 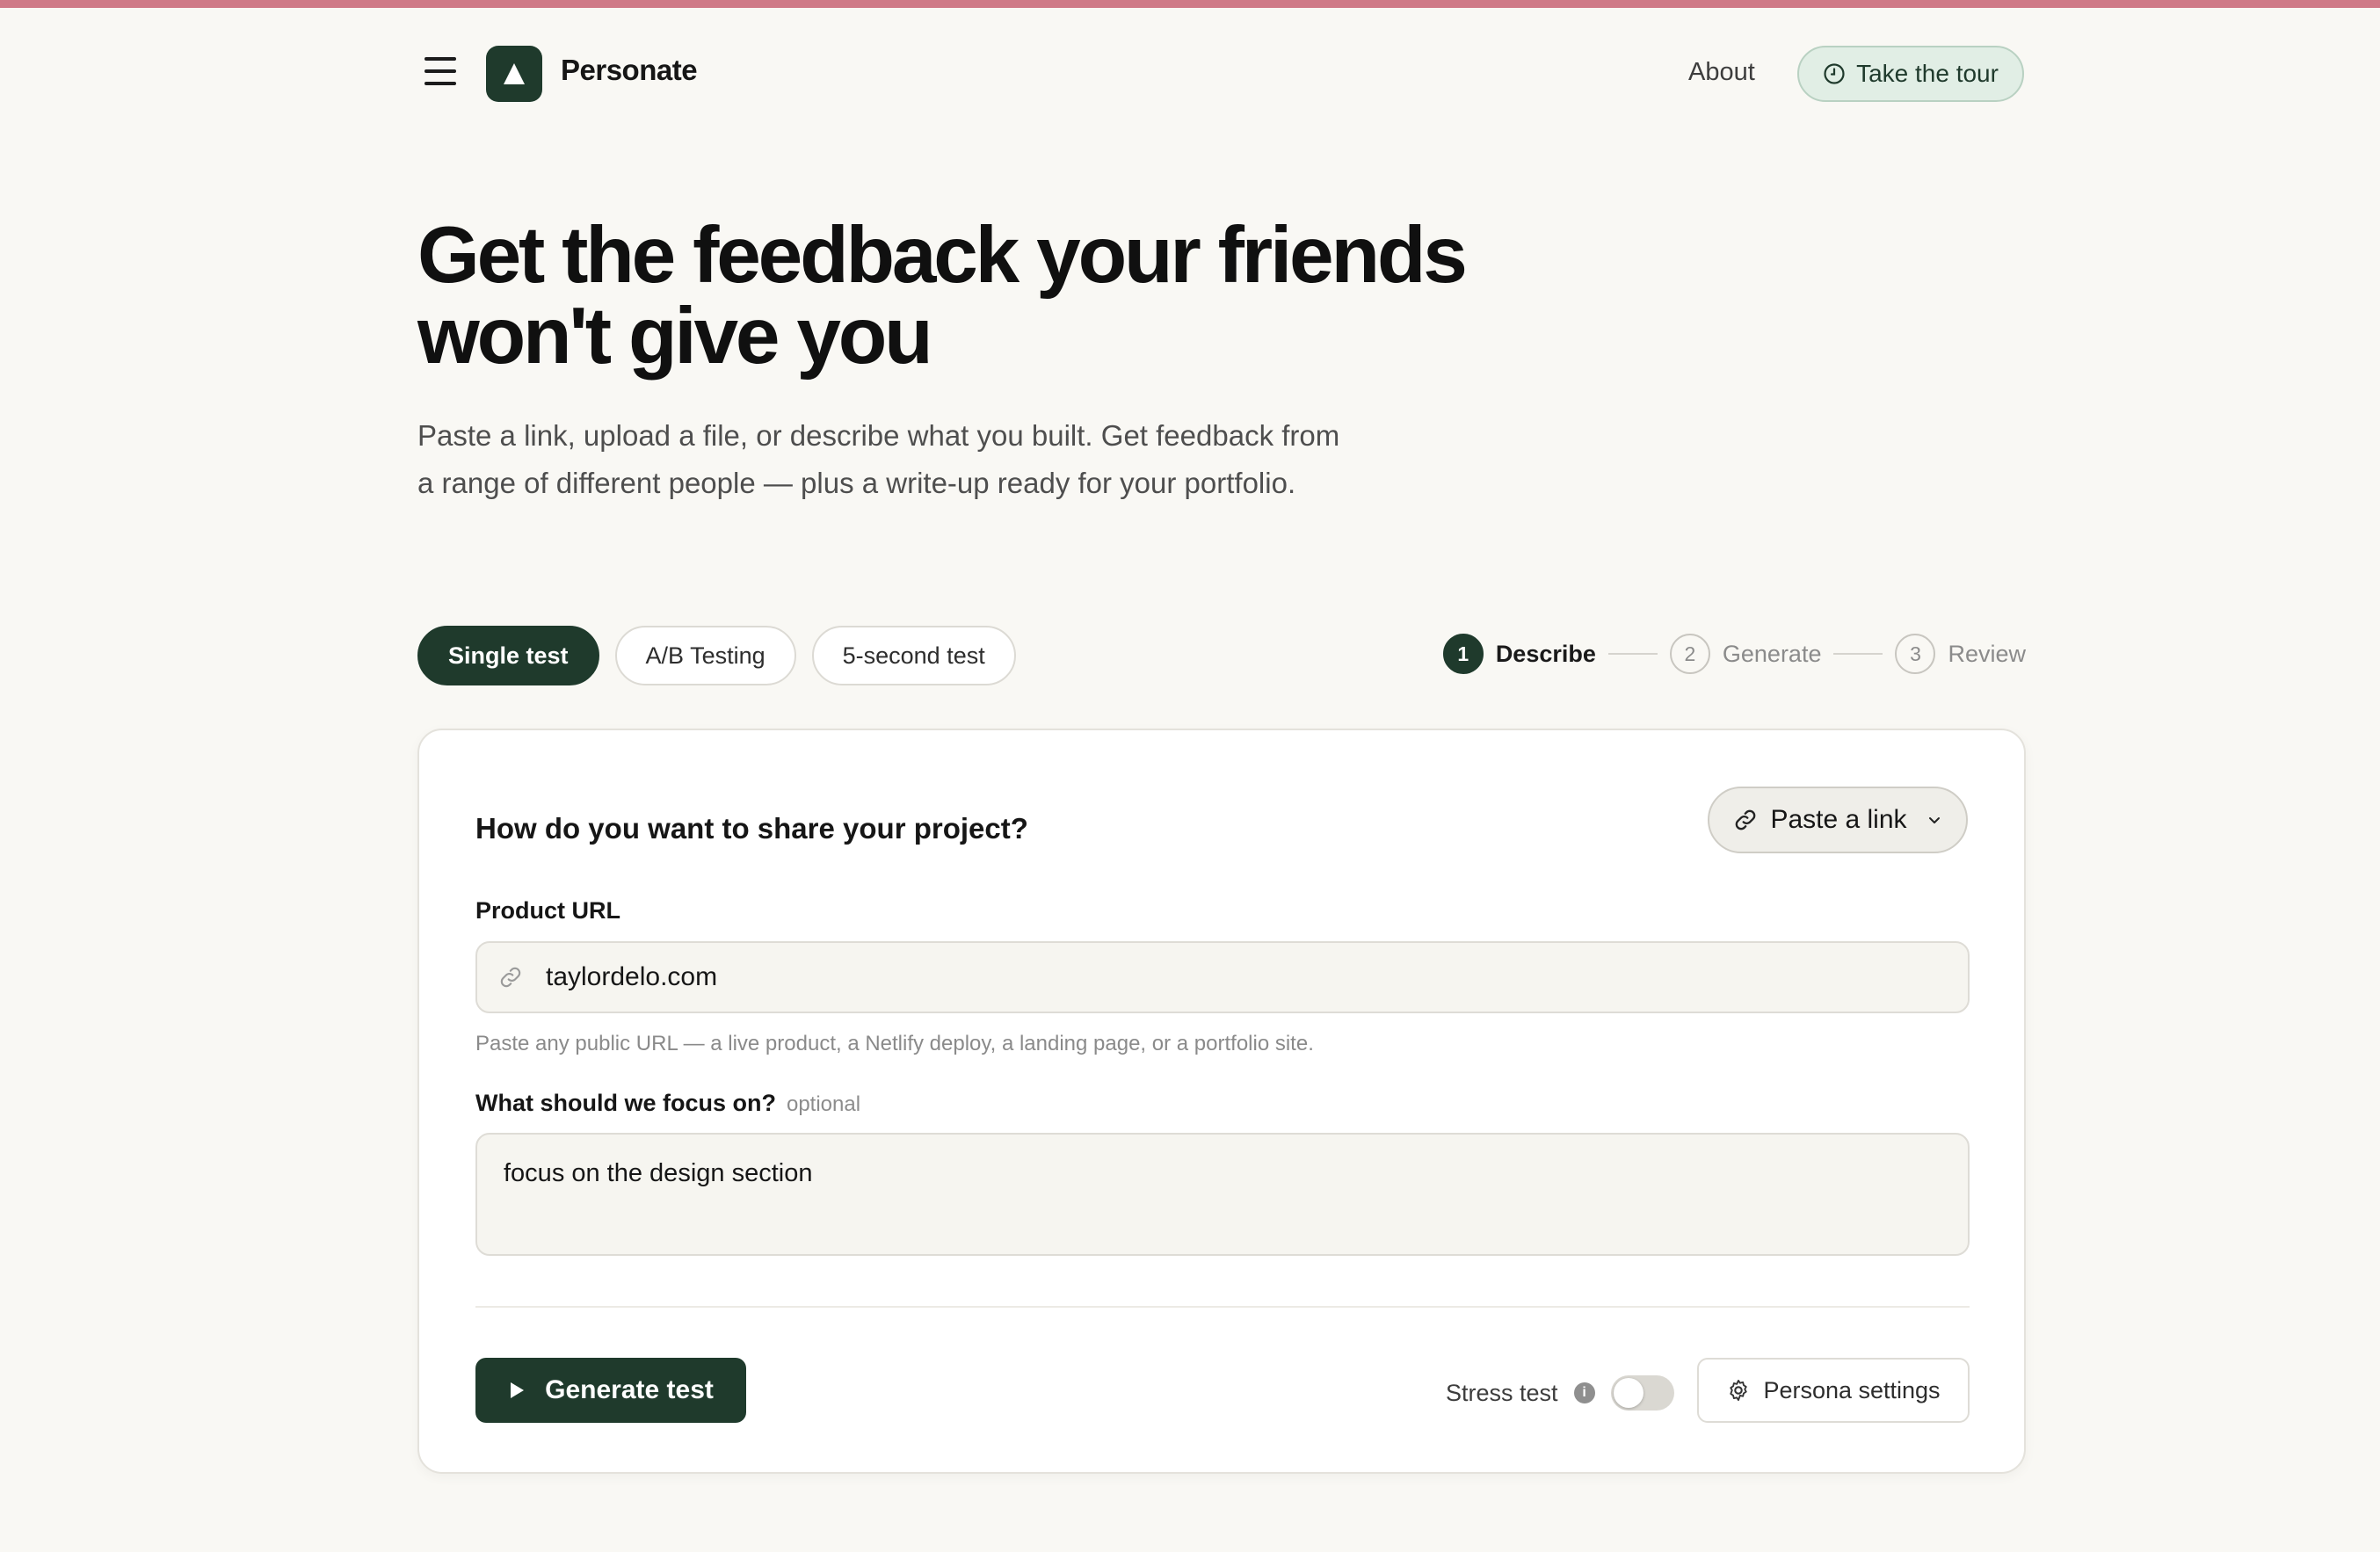 I want to click on tab-ab-testing: A/B Testing, so click(x=705, y=656).